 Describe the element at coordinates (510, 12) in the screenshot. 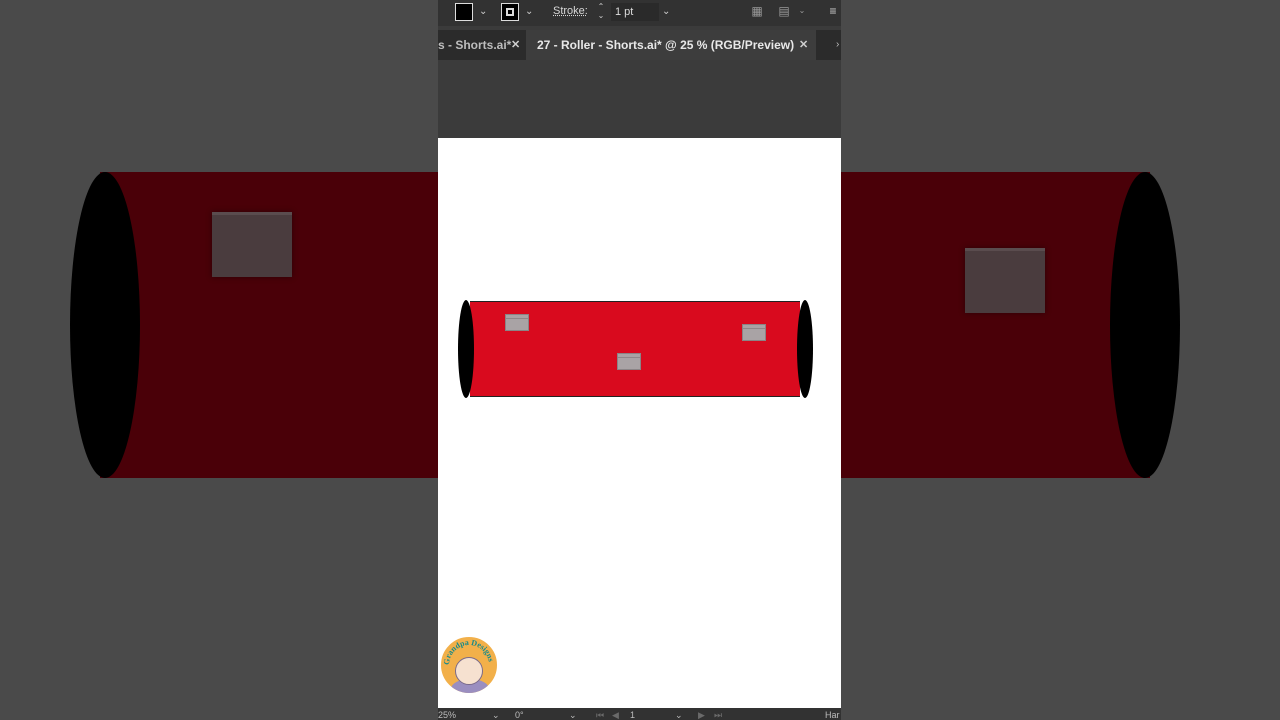

I see `stroke-swatch` at that location.